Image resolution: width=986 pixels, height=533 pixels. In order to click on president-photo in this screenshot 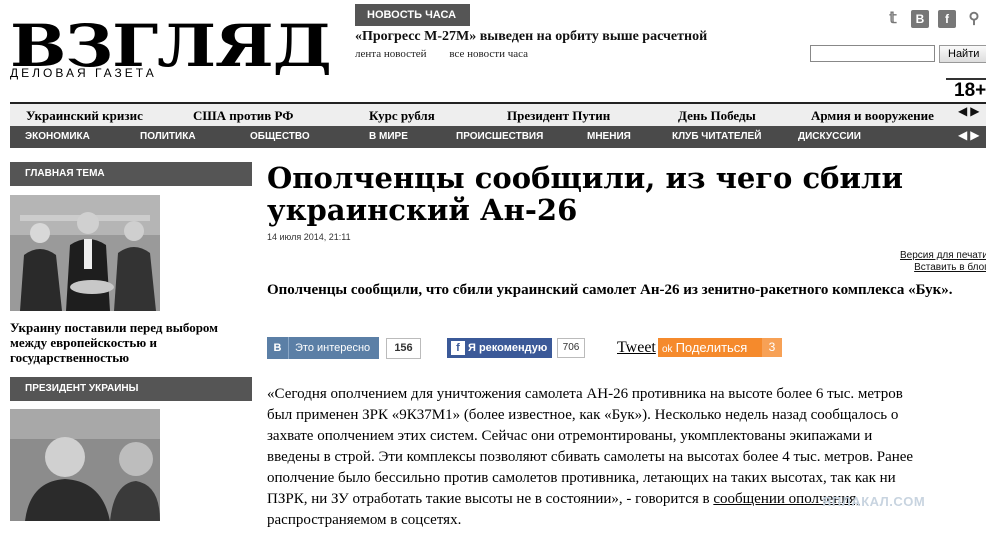, I will do `click(85, 465)`.